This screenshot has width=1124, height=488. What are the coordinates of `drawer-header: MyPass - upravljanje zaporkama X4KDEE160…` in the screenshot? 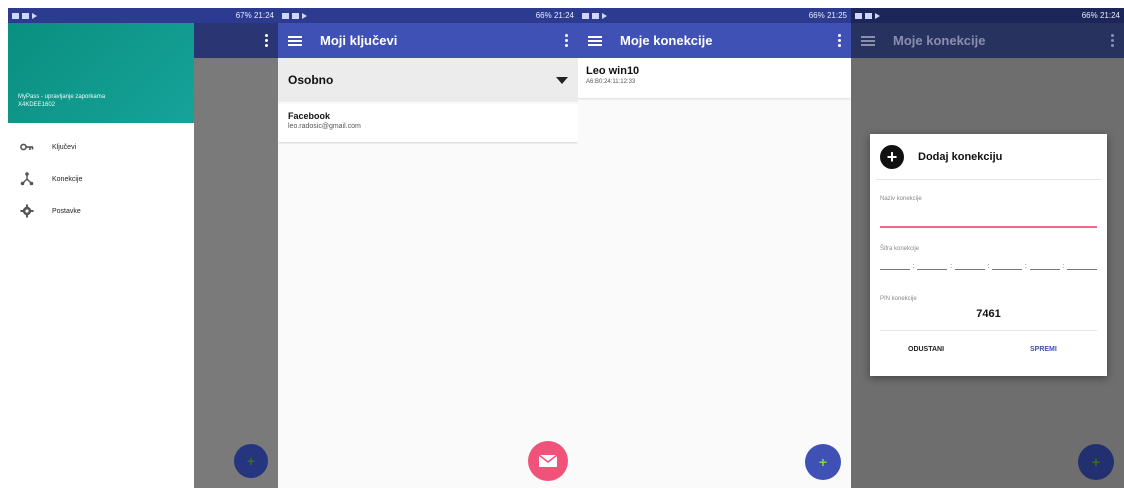 It's located at (101, 73).